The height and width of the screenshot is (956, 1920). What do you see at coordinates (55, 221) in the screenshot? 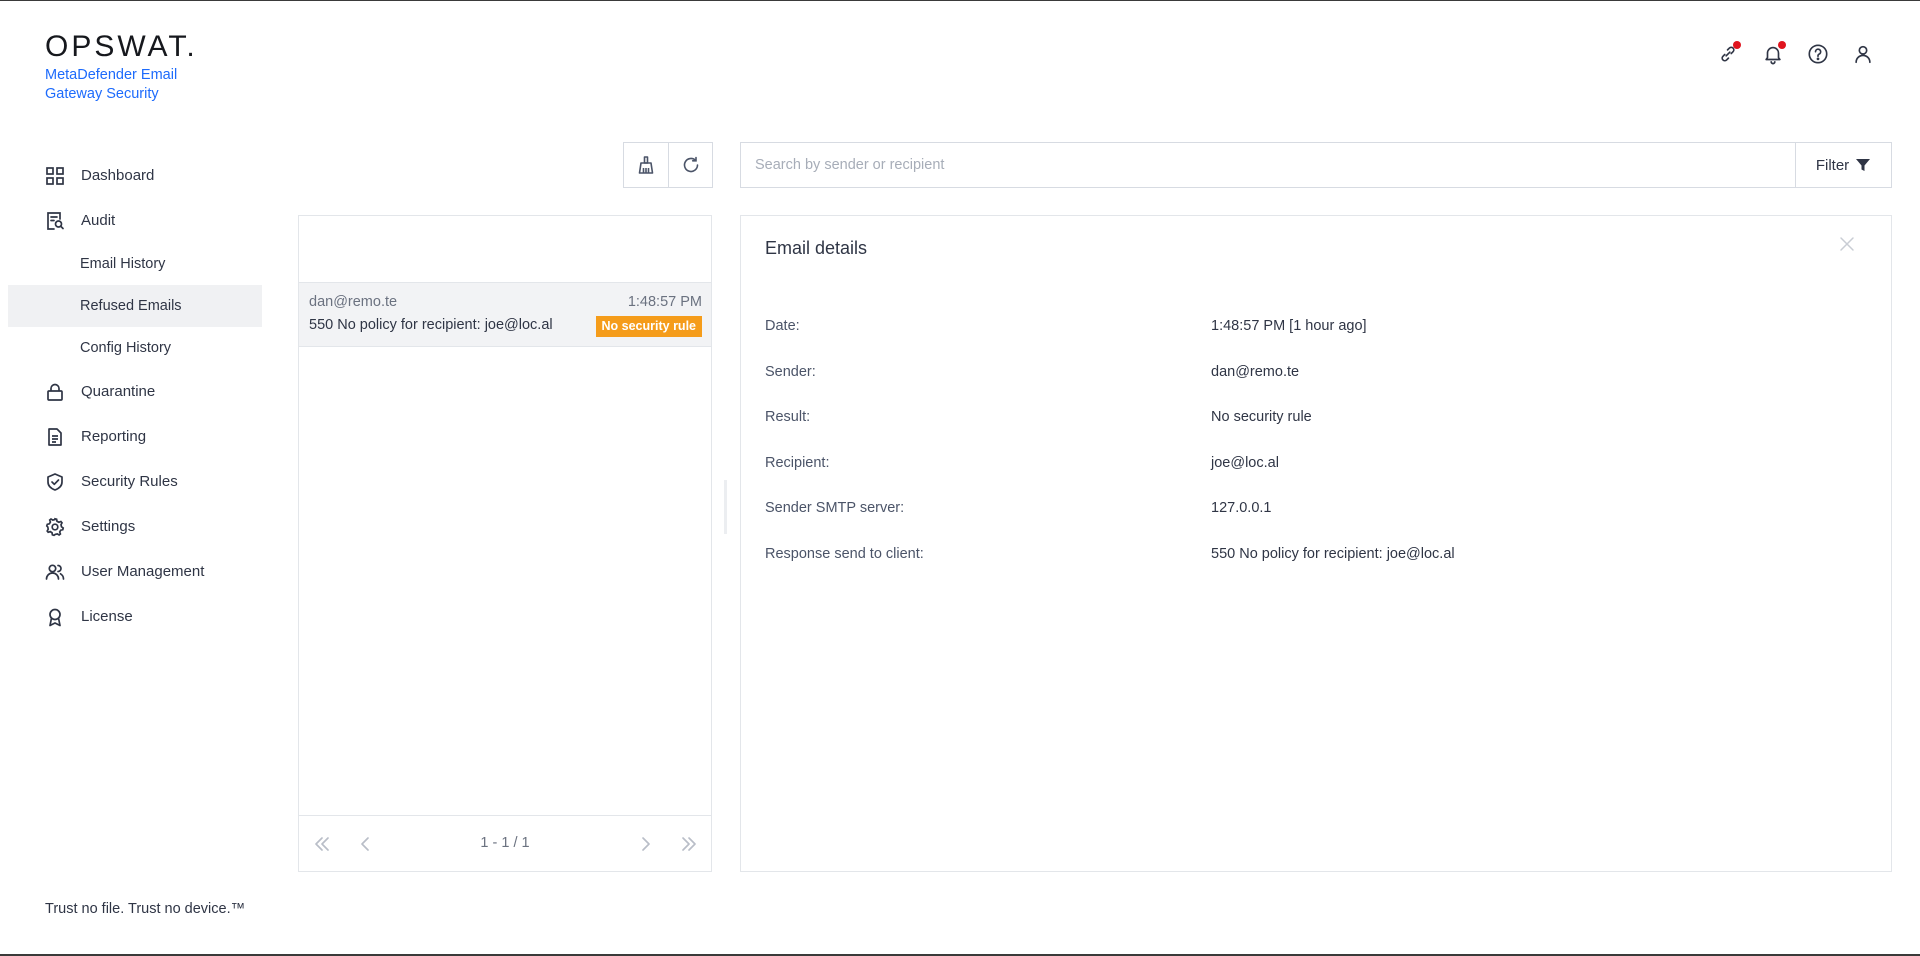
I see `audit-icon` at bounding box center [55, 221].